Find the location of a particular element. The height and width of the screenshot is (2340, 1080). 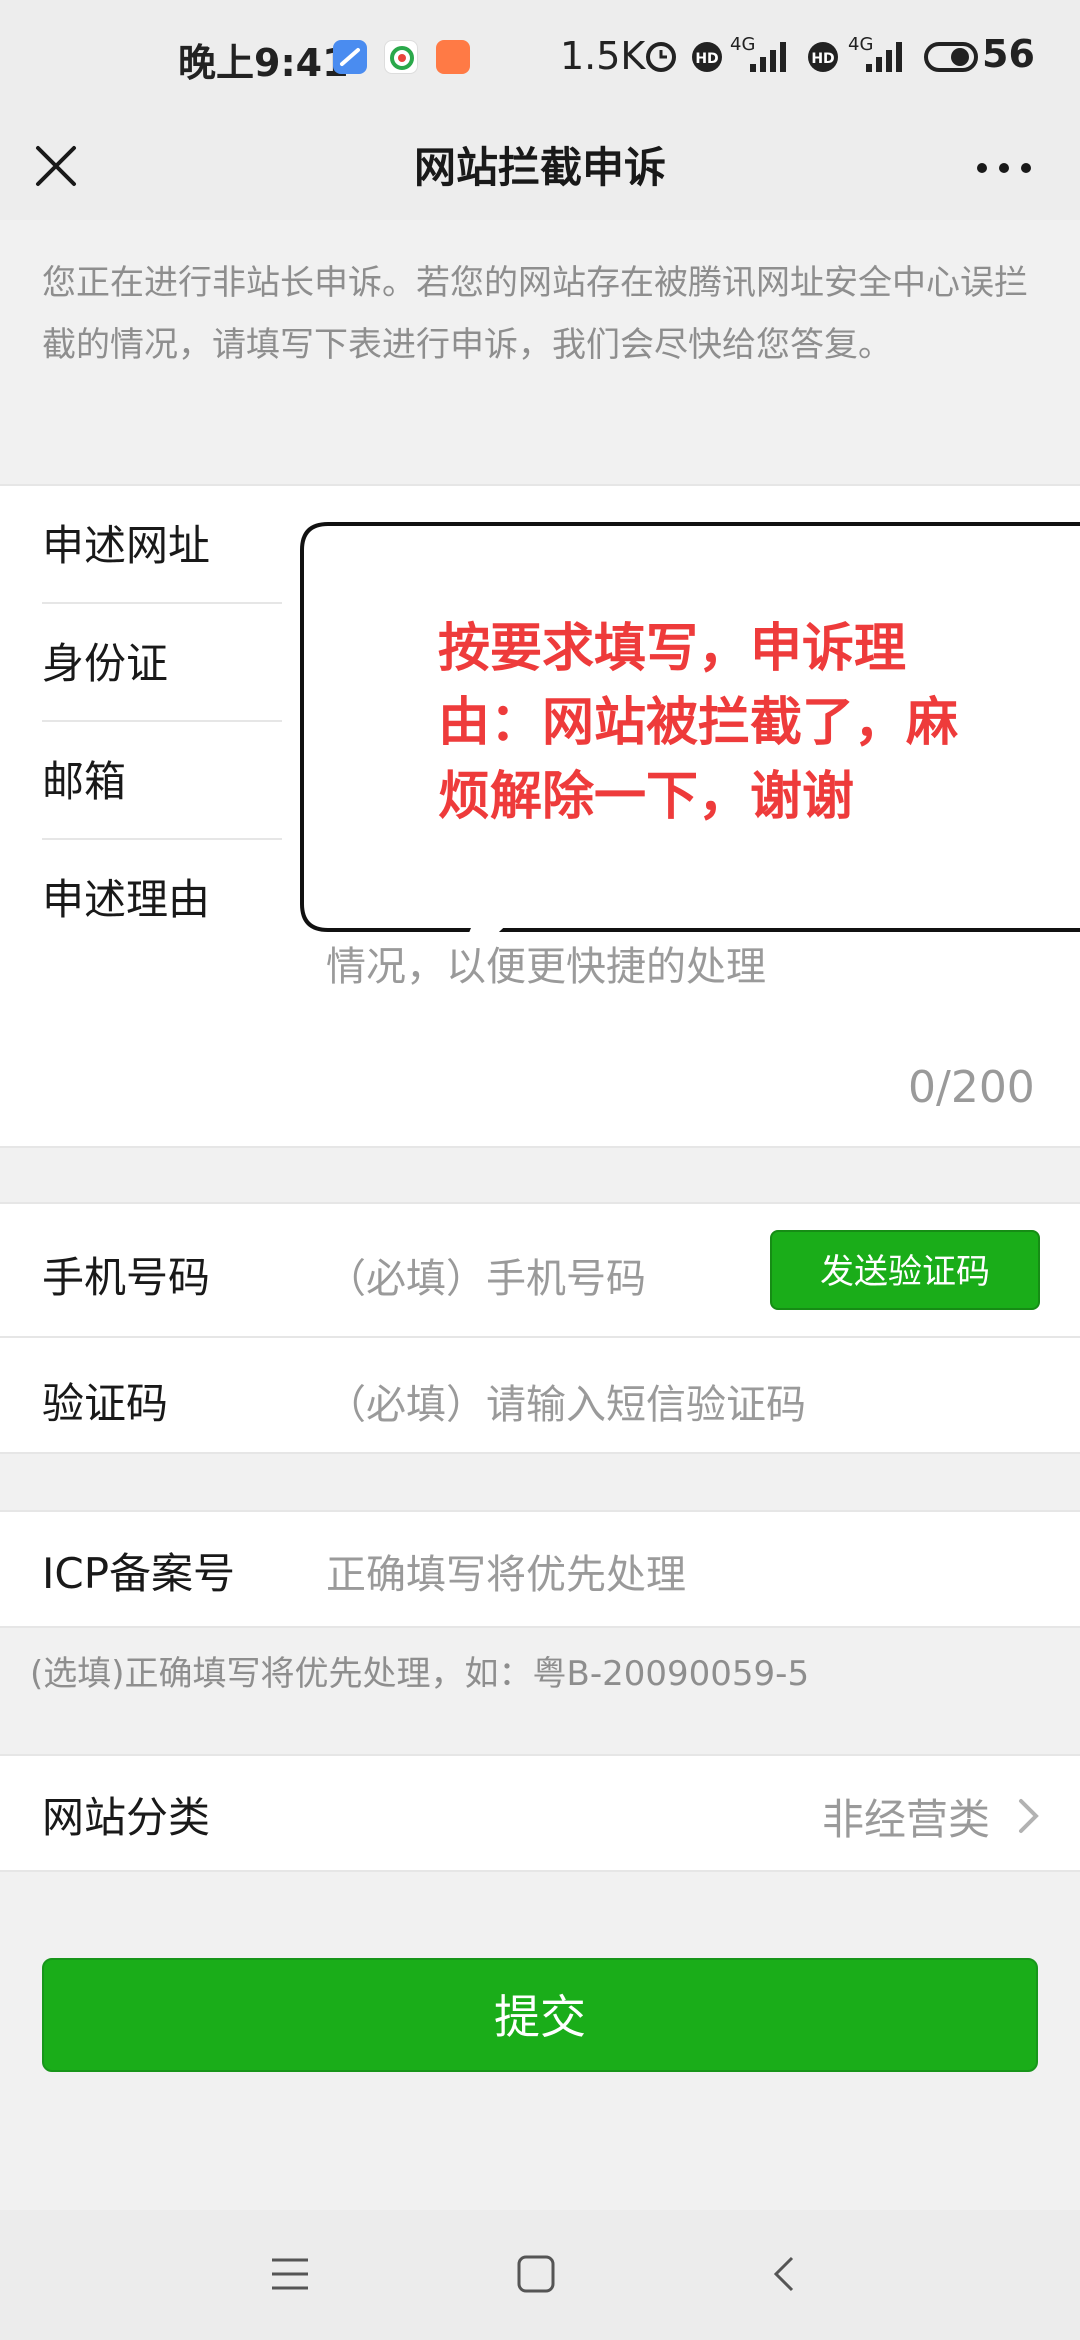

send-code-button: 发送验证码 is located at coordinates (905, 1270).